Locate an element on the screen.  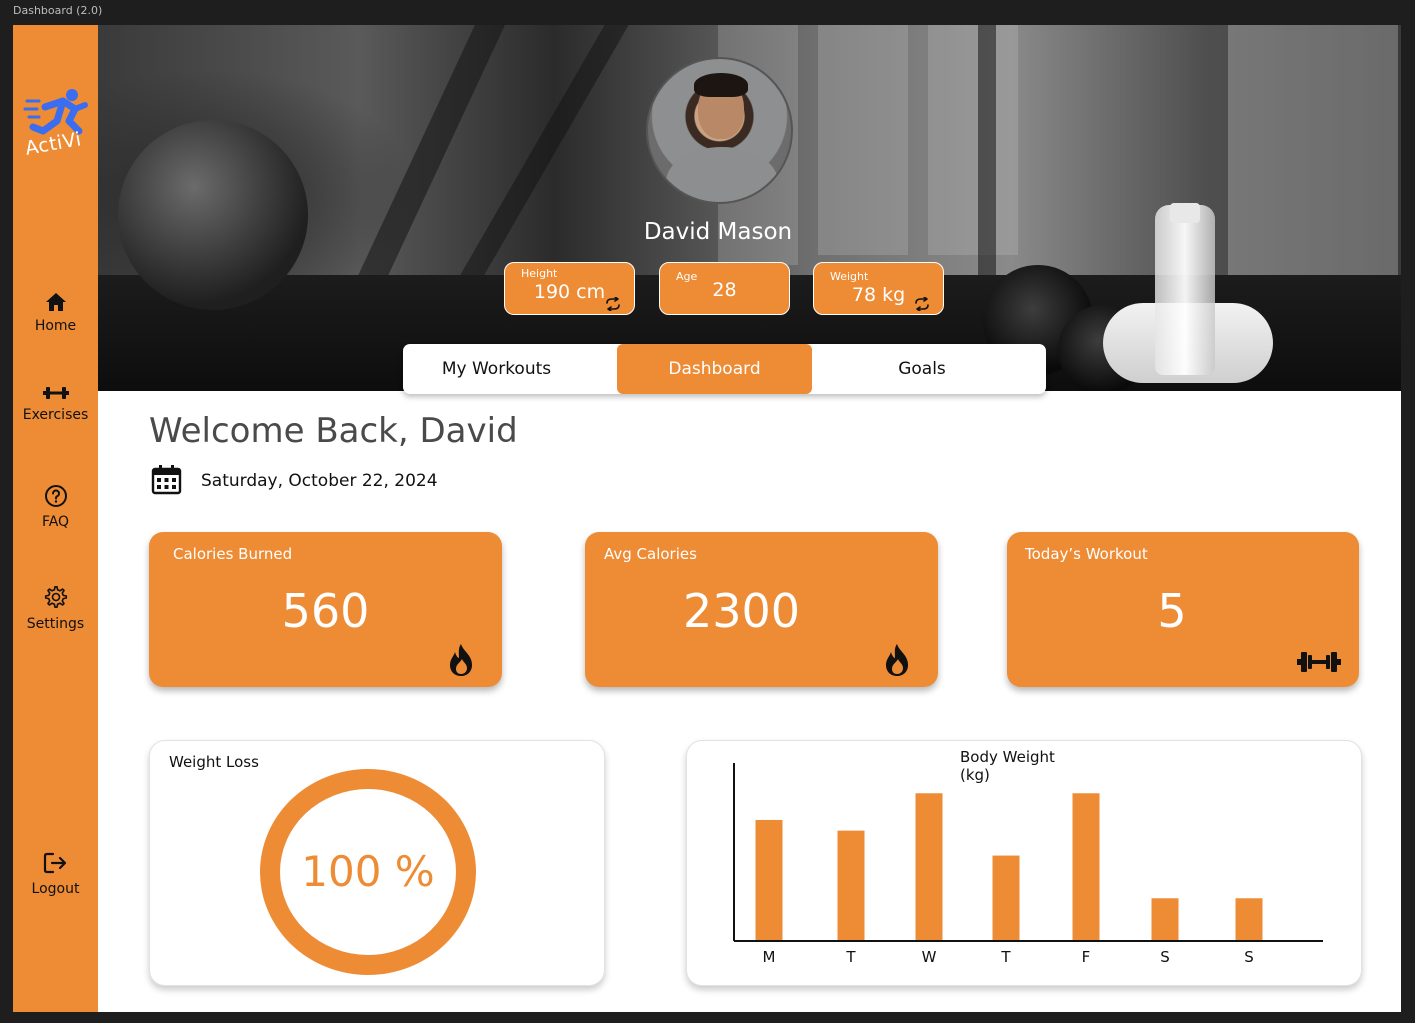
age-stat: Age 28 is located at coordinates (724, 288).